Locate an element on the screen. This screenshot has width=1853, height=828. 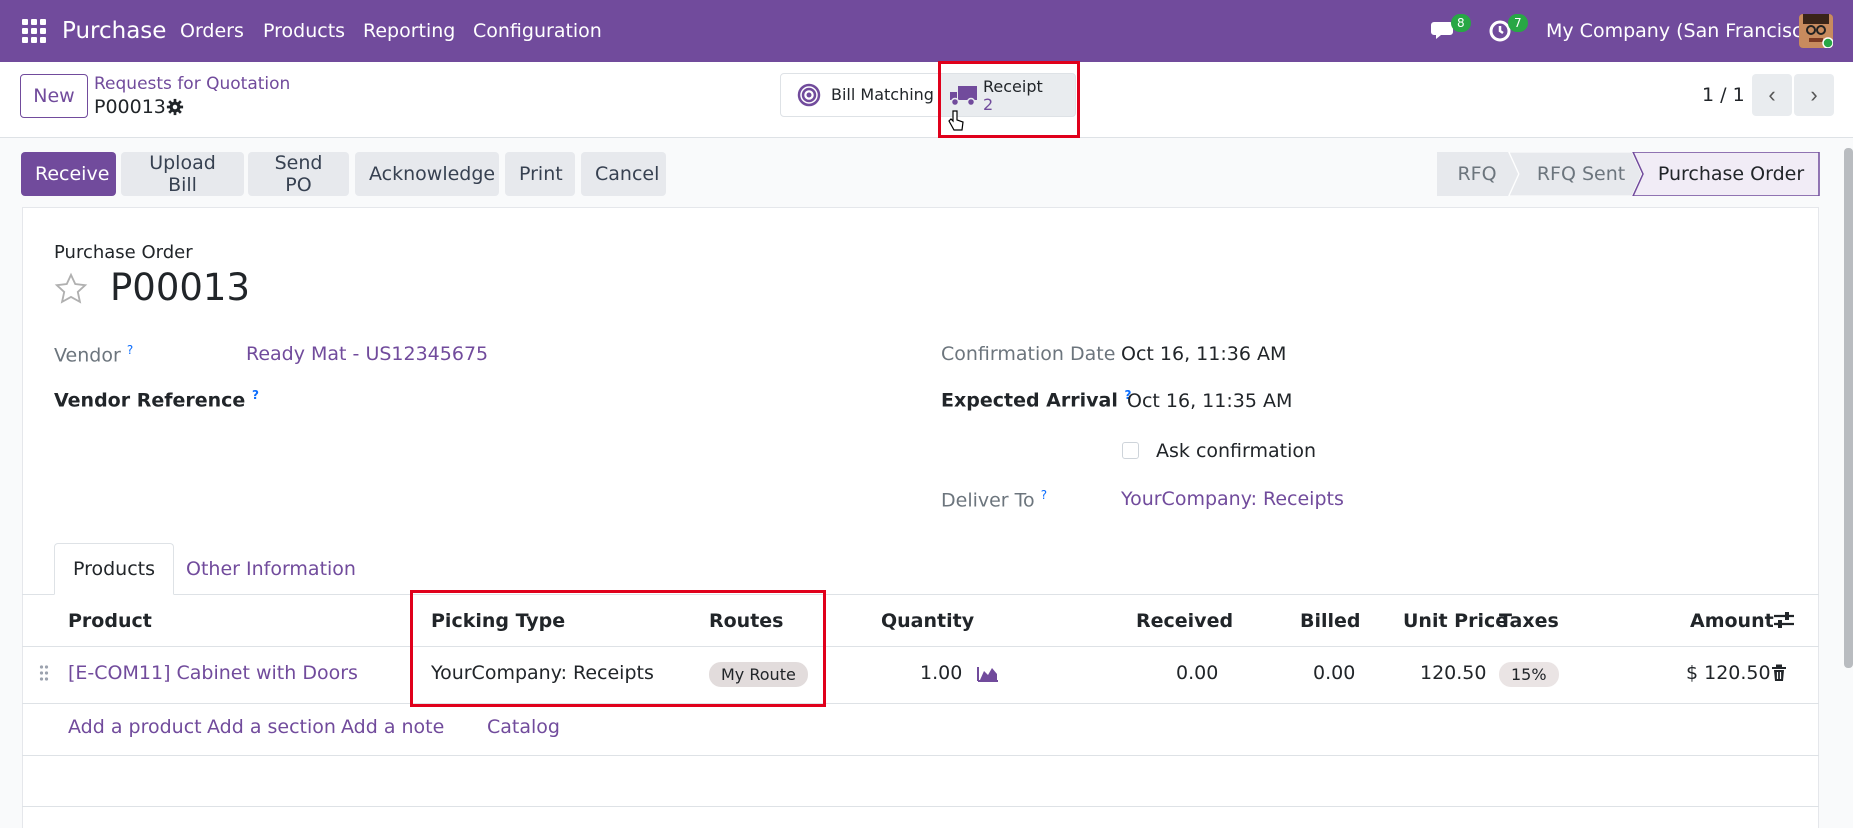
forecast-chart-icon is located at coordinates (988, 673).